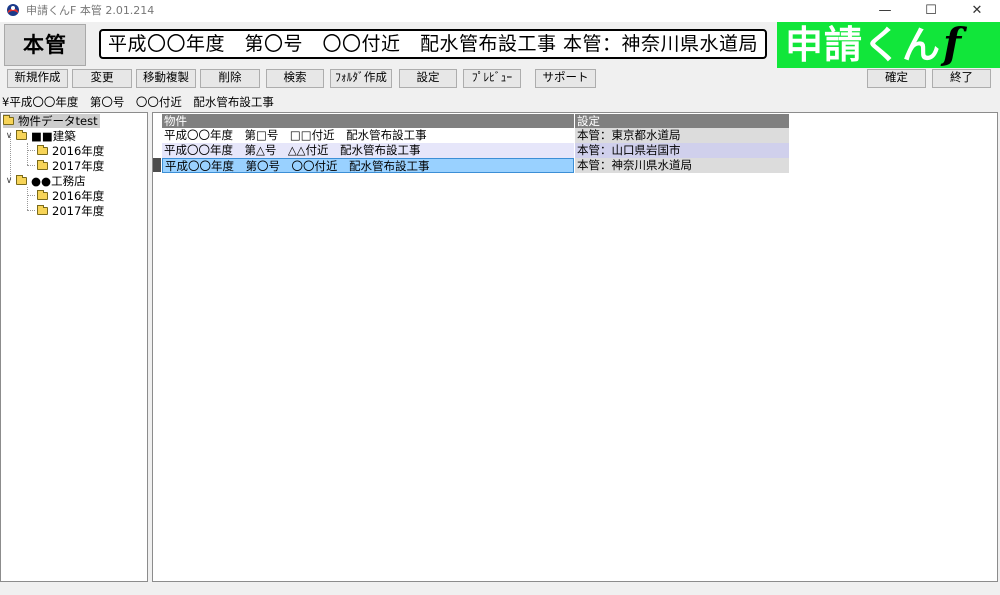 This screenshot has height=595, width=1000. I want to click on row-property: 平成〇〇年度 第△号 △△付近 配水管布設工事, so click(368, 150).